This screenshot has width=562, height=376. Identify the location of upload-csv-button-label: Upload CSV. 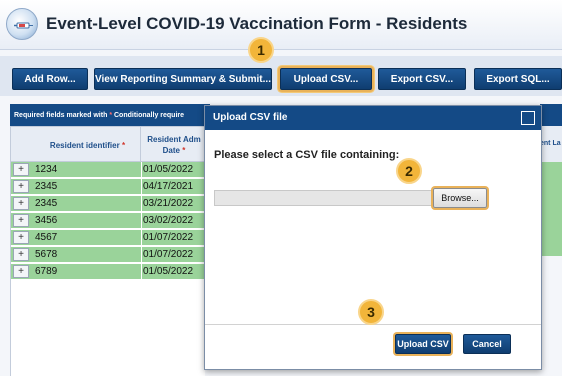
(423, 344).